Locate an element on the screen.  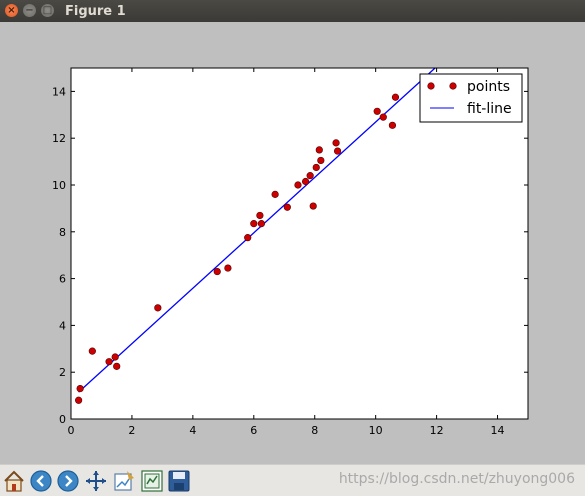
save-icon is located at coordinates (179, 481).